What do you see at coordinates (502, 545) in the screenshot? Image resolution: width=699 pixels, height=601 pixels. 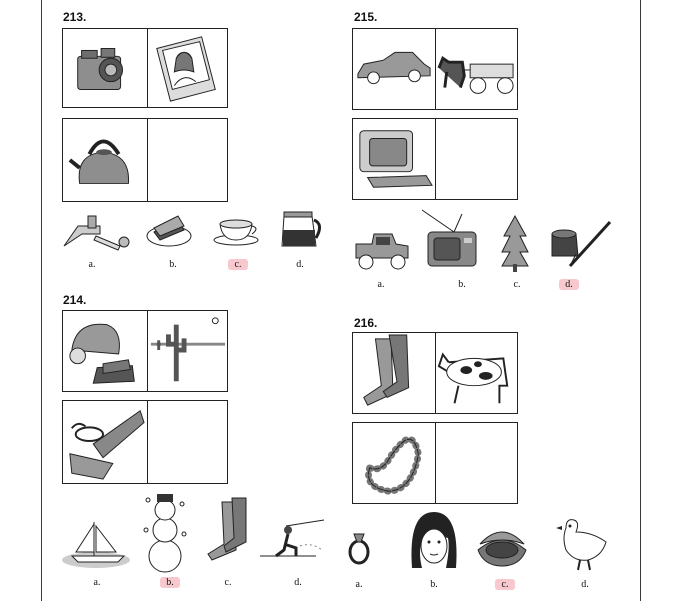 I see `option-c-oyster-icon` at bounding box center [502, 545].